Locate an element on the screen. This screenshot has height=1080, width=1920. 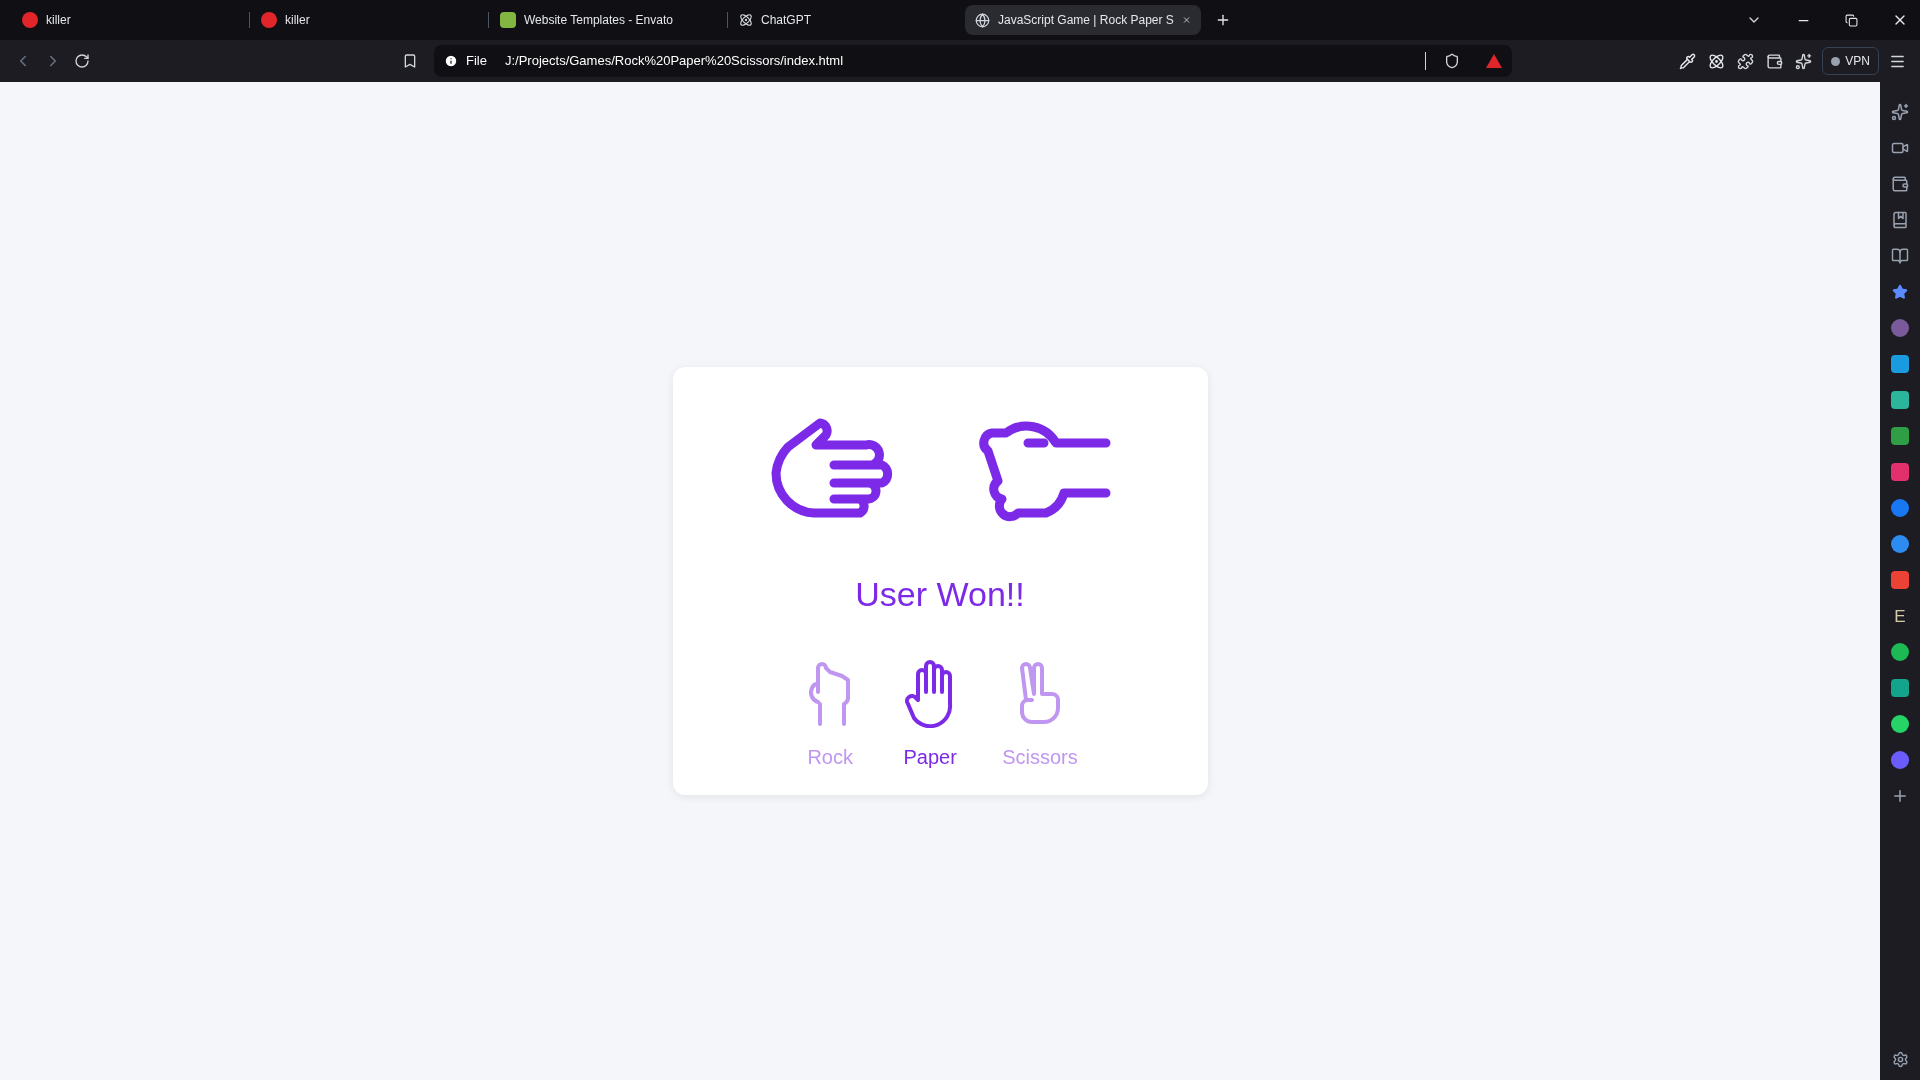
scheme-label: File is located at coordinates (476, 61).